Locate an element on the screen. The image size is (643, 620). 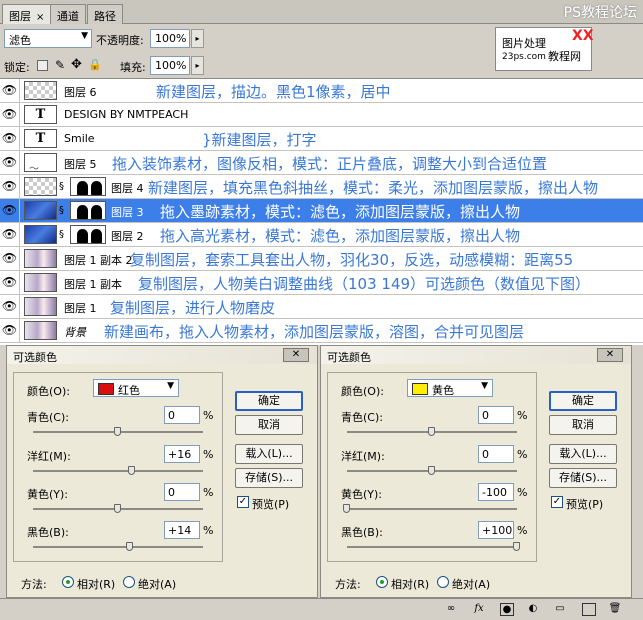
adjustment-icon: ◐ is located at coordinates (533, 609).